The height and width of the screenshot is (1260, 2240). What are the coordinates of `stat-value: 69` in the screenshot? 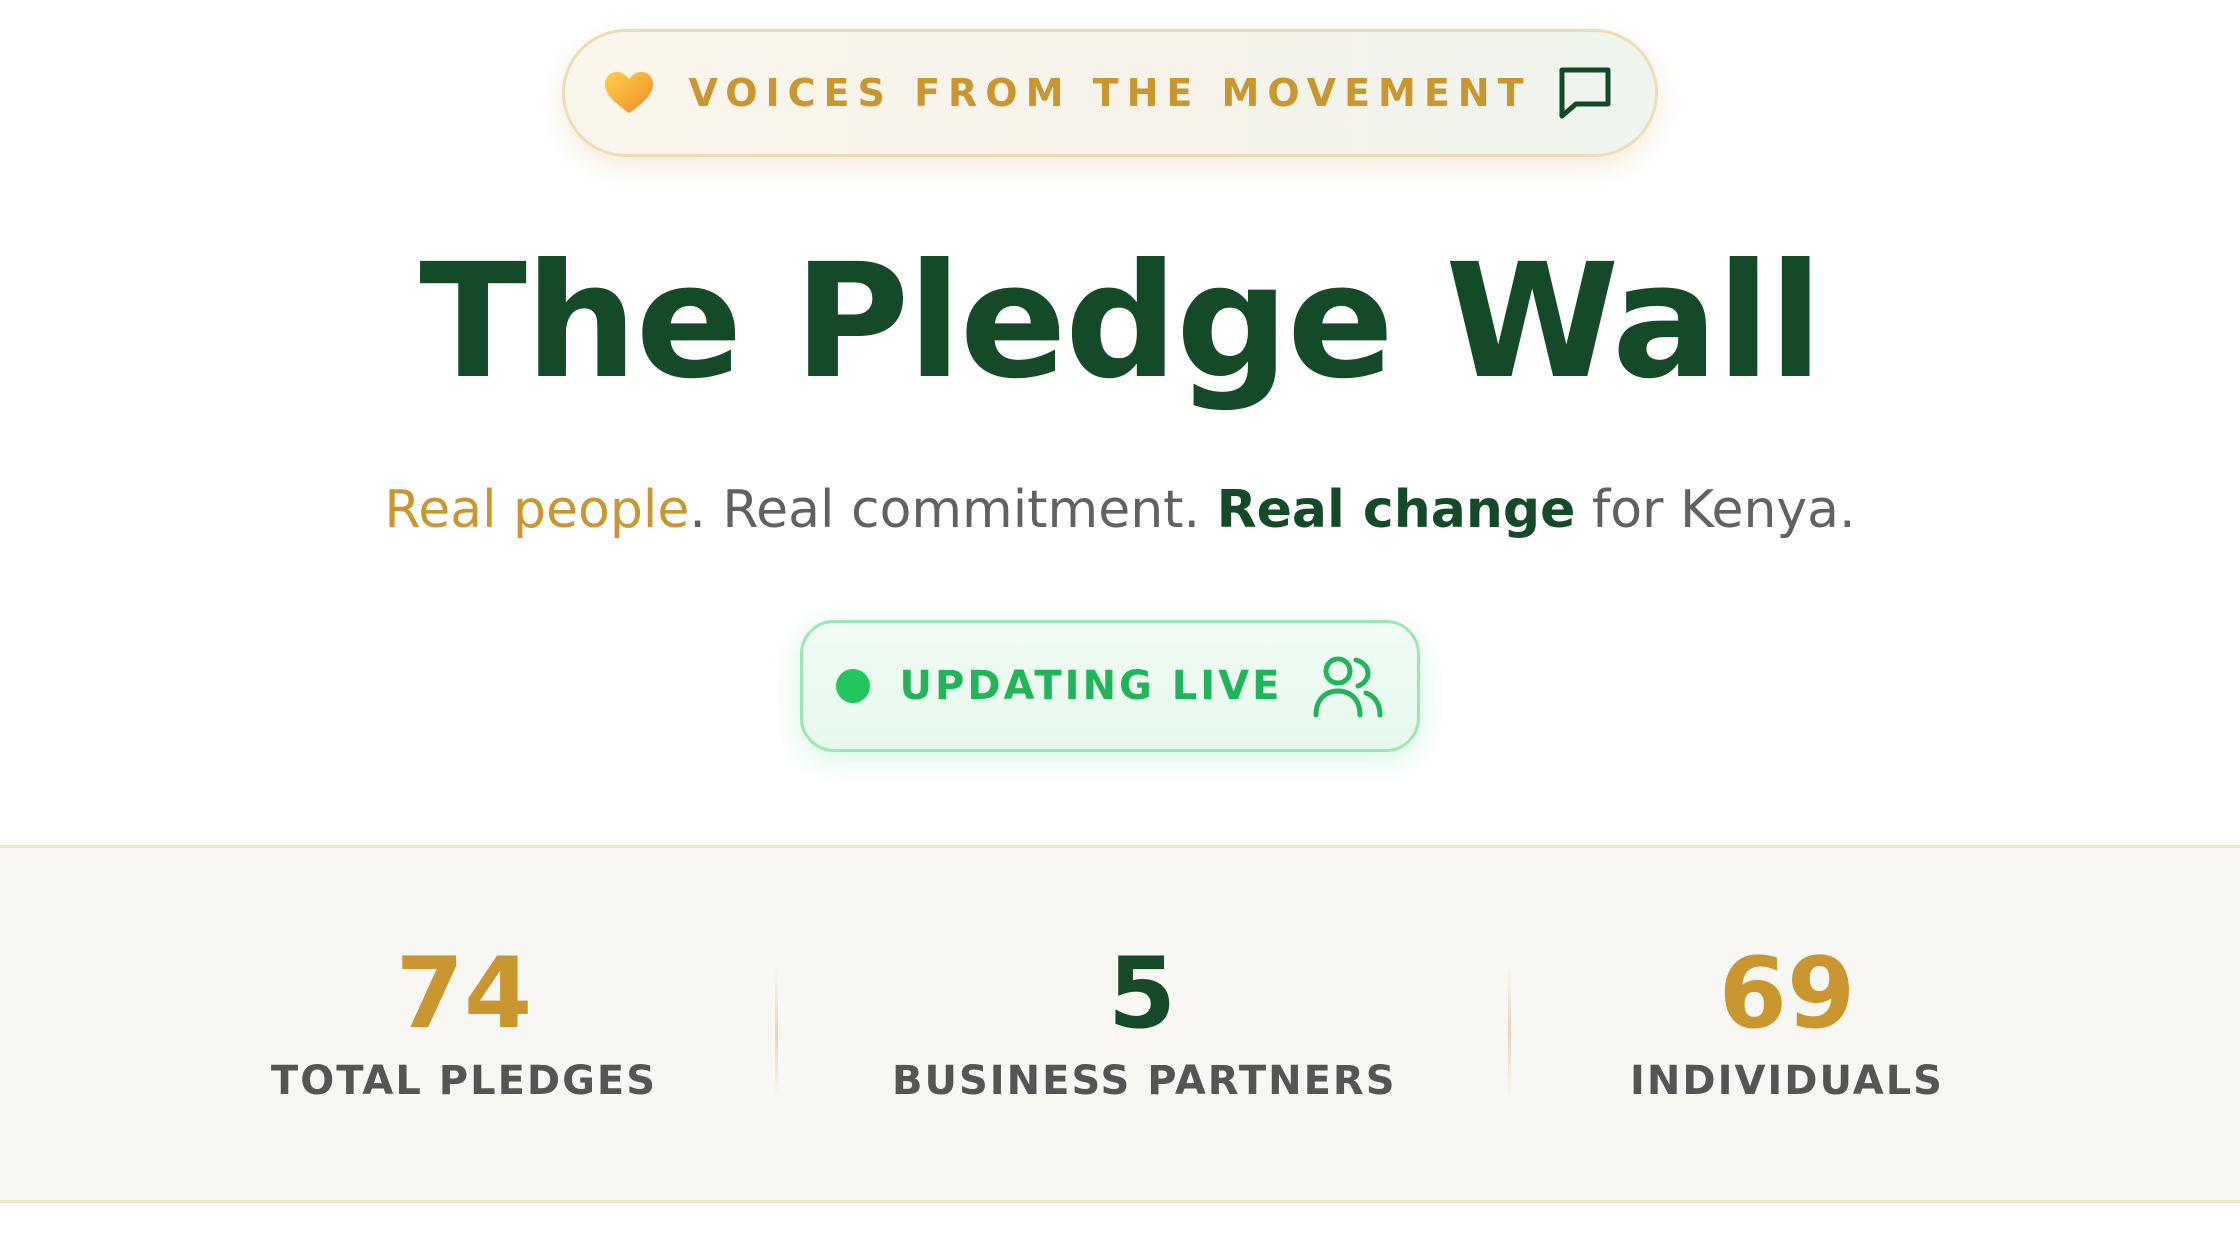 It's located at (1787, 994).